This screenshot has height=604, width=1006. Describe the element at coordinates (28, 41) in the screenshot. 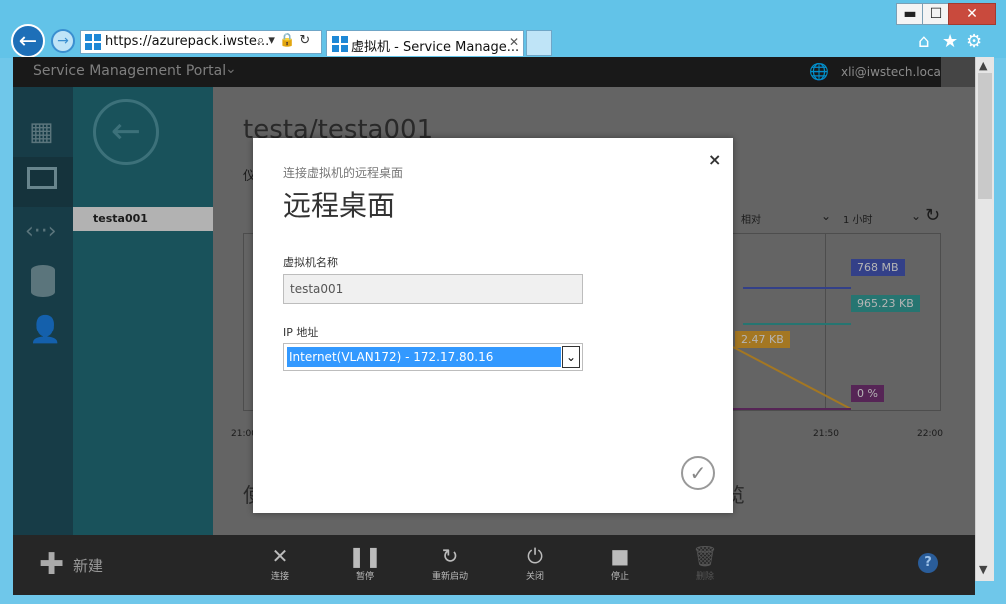

I see `back-arrow-icon: ←` at that location.